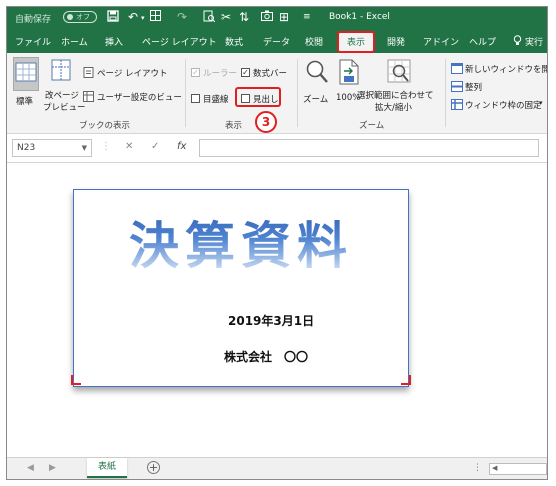 This screenshot has width=556, height=486. Describe the element at coordinates (76, 380) in the screenshot. I see `selection-corner-bottom-left` at that location.